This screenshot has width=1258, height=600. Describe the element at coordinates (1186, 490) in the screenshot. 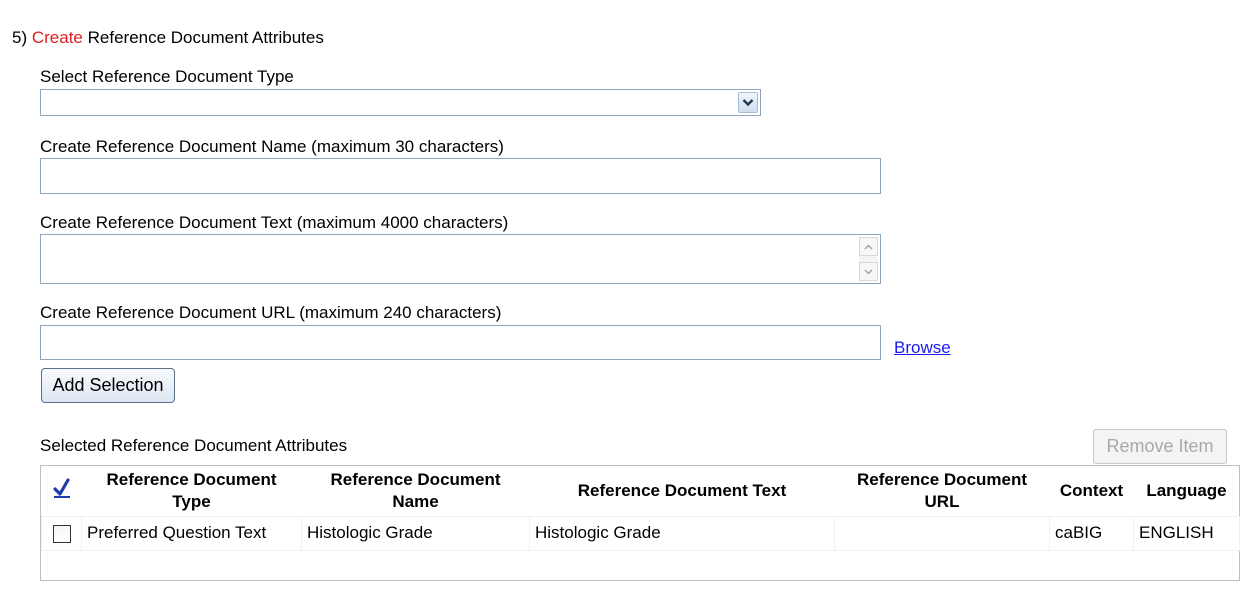

I see `column-header-language: Language` at that location.